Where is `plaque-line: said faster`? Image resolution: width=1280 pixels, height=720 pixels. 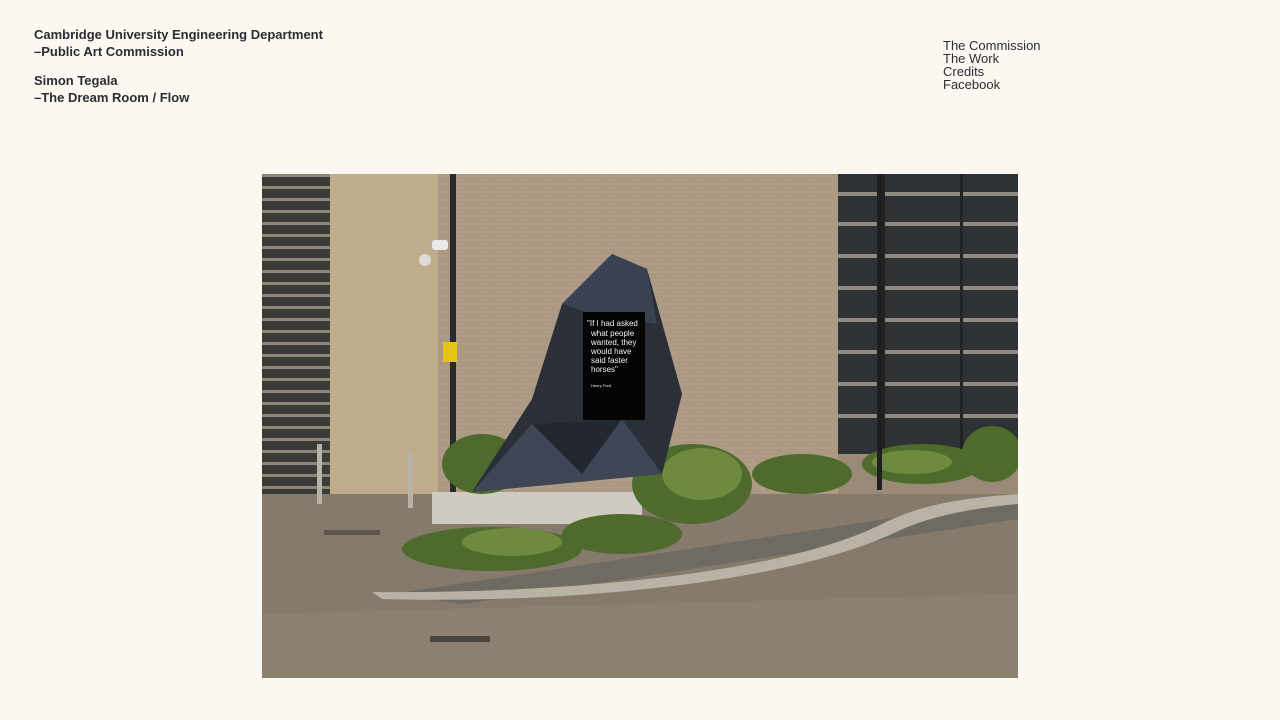 plaque-line: said faster is located at coordinates (609, 360).